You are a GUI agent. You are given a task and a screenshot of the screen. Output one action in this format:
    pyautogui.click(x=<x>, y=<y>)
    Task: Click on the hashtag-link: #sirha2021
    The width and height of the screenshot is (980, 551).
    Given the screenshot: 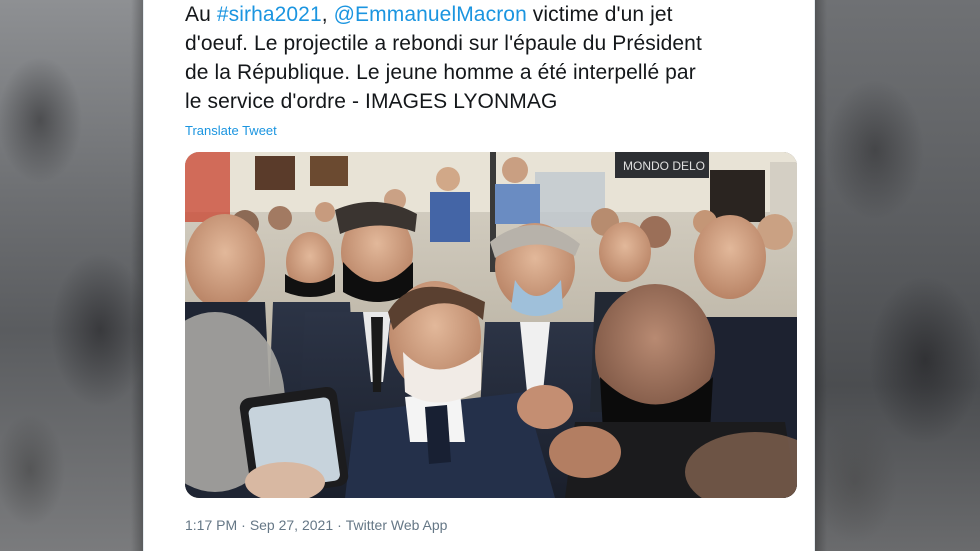 What is the action you would take?
    pyautogui.click(x=269, y=14)
    